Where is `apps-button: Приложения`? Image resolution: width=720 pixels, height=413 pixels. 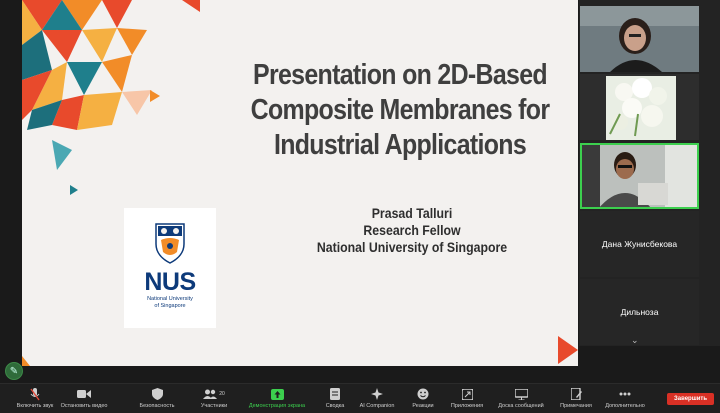 apps-button: Приложения is located at coordinates (467, 398).